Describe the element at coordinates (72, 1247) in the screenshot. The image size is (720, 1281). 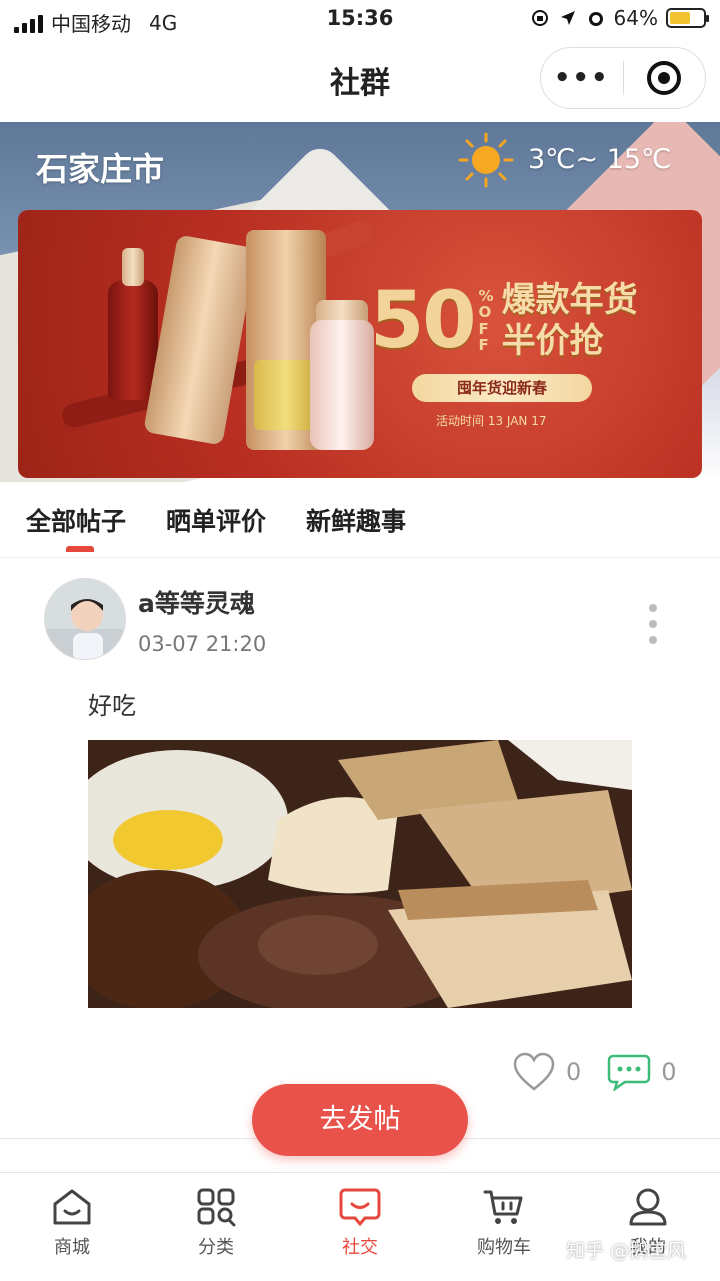
I see `tab-mall-label: 商城` at that location.